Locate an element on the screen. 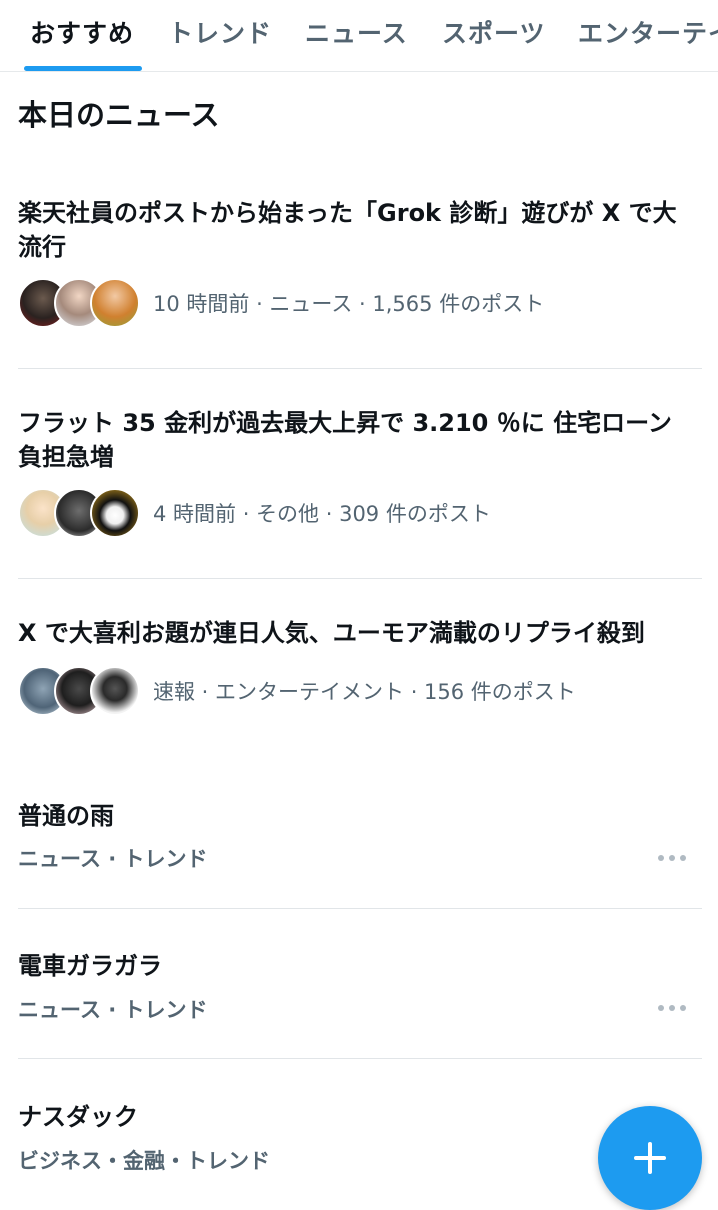  news-title: 楽天社員のポストから始まった「Grok 診断」遊びが X で大 流行 is located at coordinates (347, 230).